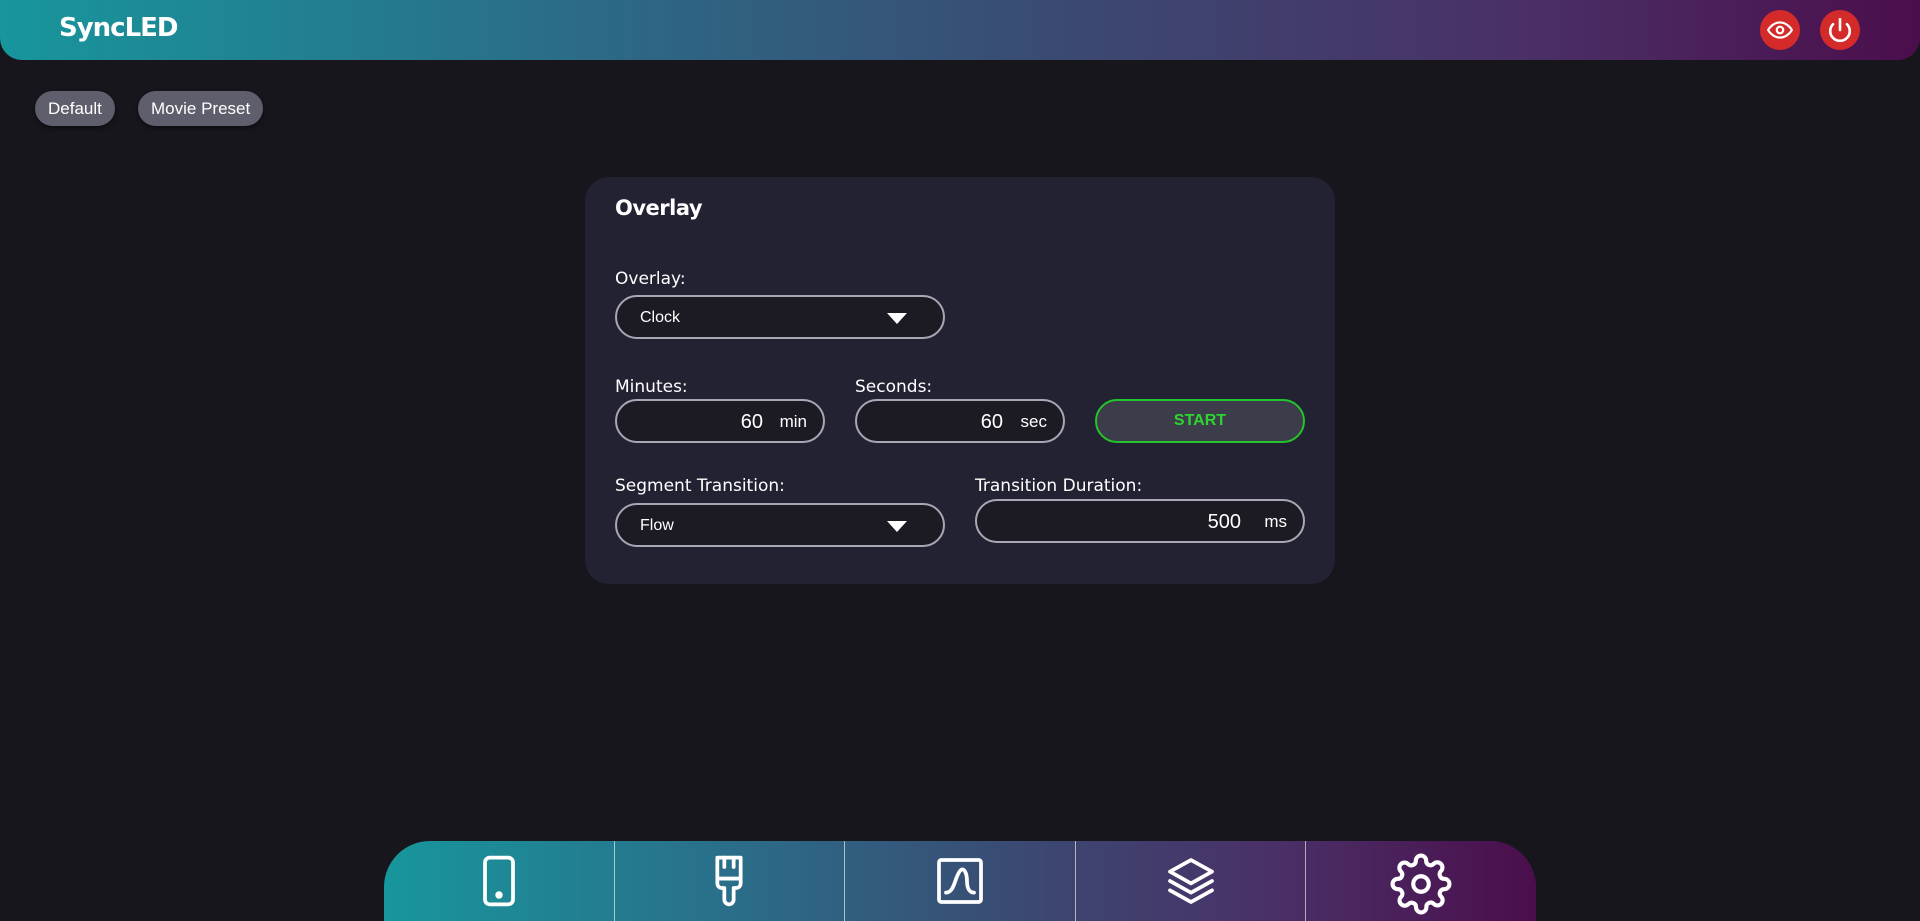 This screenshot has width=1920, height=921. I want to click on nav-item-effects, so click(960, 881).